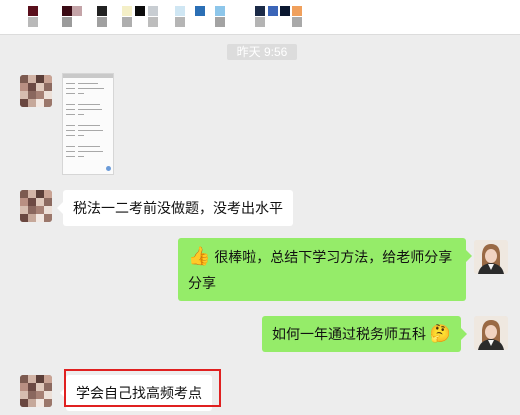 This screenshot has width=520, height=415. What do you see at coordinates (325, 269) in the screenshot?
I see `message-bubble-sent: 👍 很棒啦，总结下学习方法，给老师分享 分享` at bounding box center [325, 269].